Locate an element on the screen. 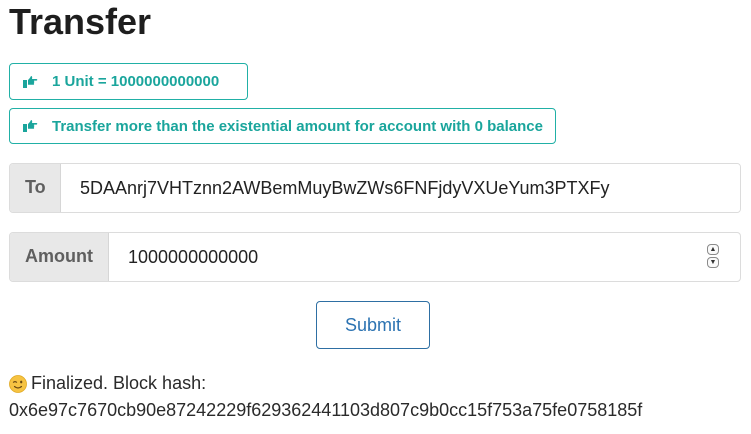 The width and height of the screenshot is (751, 434). unit-info-notice: 1 Unit = 1000000000000 is located at coordinates (128, 81).